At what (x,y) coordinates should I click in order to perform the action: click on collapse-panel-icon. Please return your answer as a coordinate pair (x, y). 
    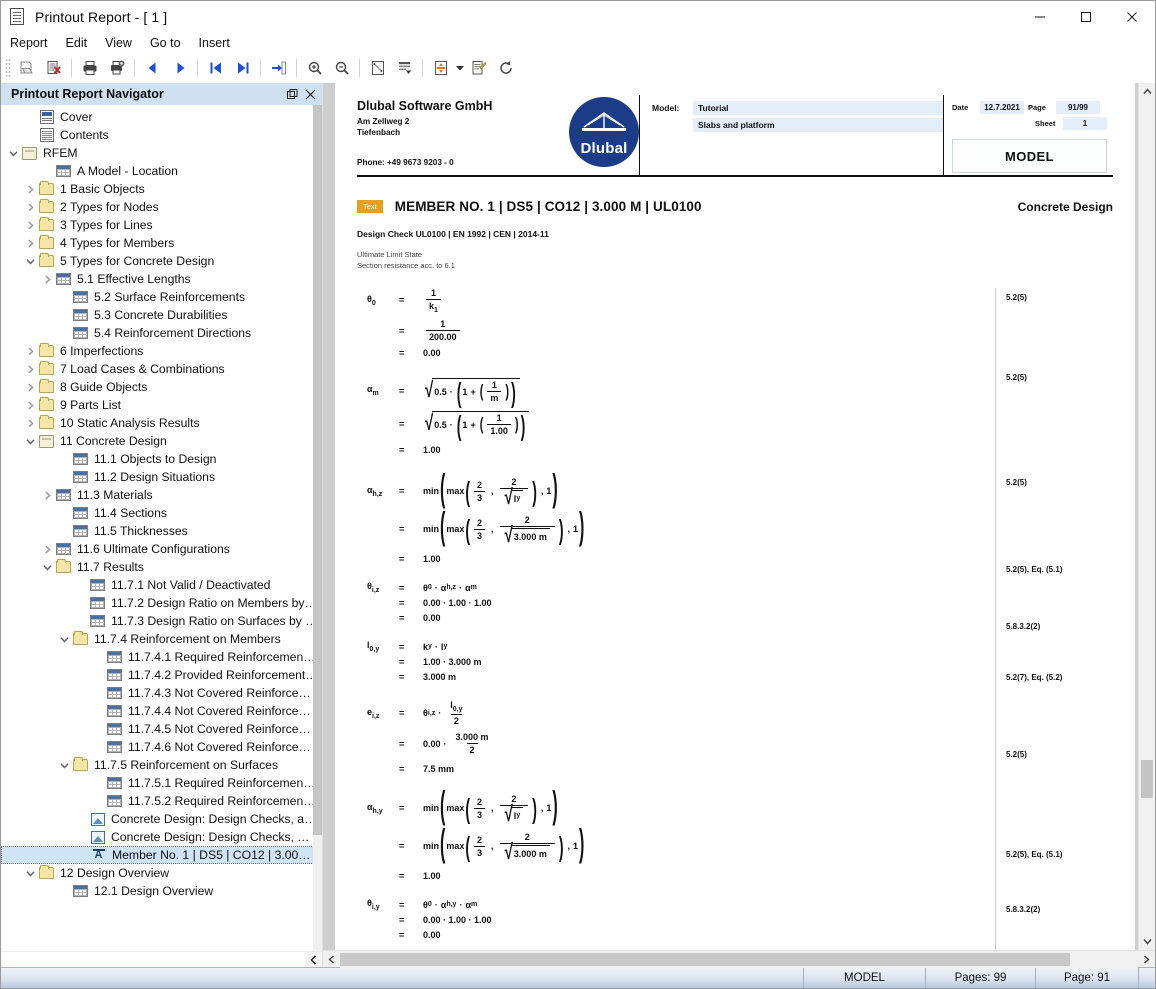
    Looking at the image, I should click on (313, 959).